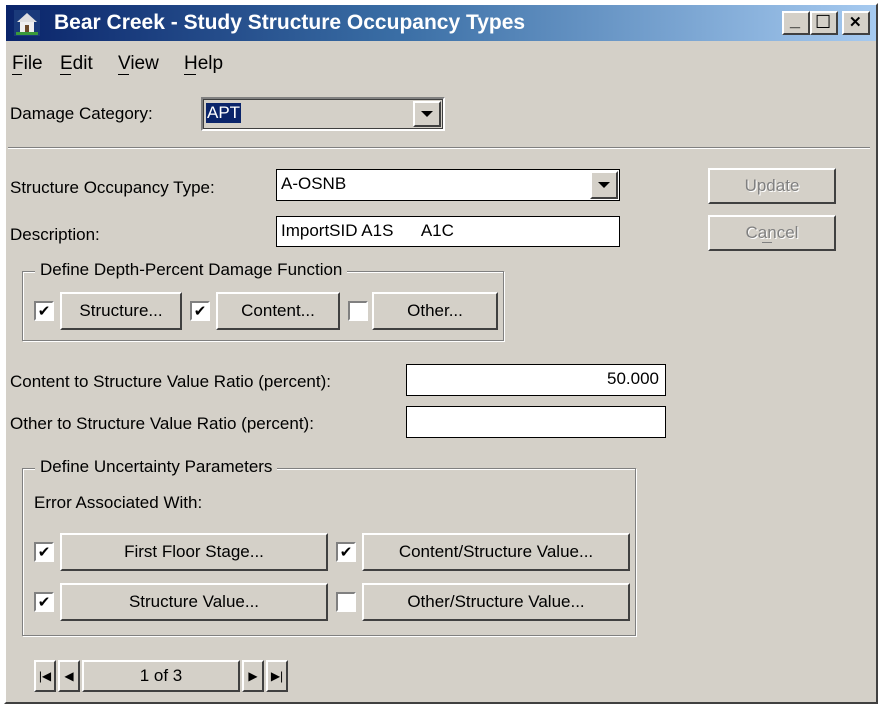 The width and height of the screenshot is (882, 706). I want to click on menu-help-accel, so click(190, 74).